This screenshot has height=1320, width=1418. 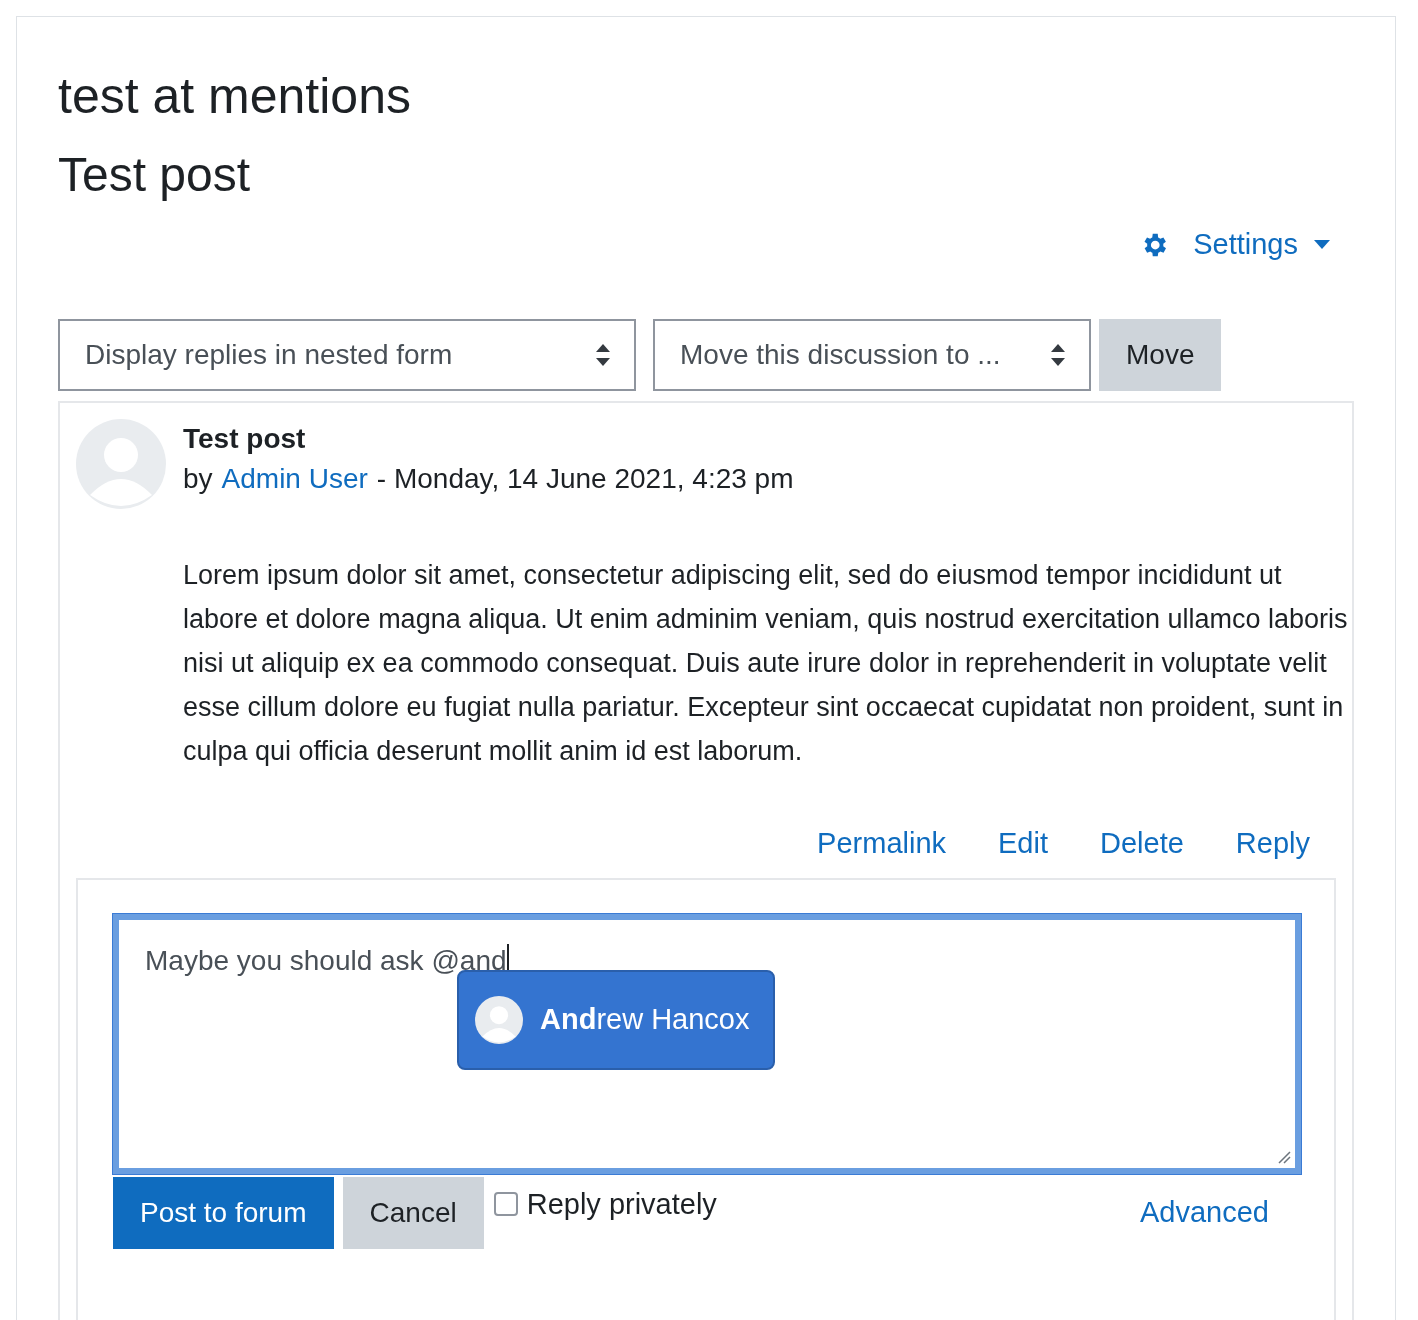 I want to click on move-button: Move, so click(x=1160, y=354).